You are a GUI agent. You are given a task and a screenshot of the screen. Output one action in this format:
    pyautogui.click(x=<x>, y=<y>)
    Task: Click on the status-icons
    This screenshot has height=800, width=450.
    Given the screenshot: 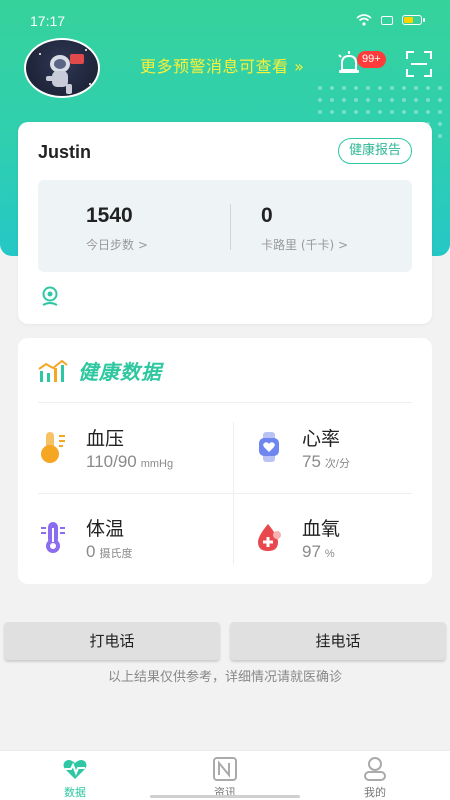 What is the action you would take?
    pyautogui.click(x=390, y=20)
    